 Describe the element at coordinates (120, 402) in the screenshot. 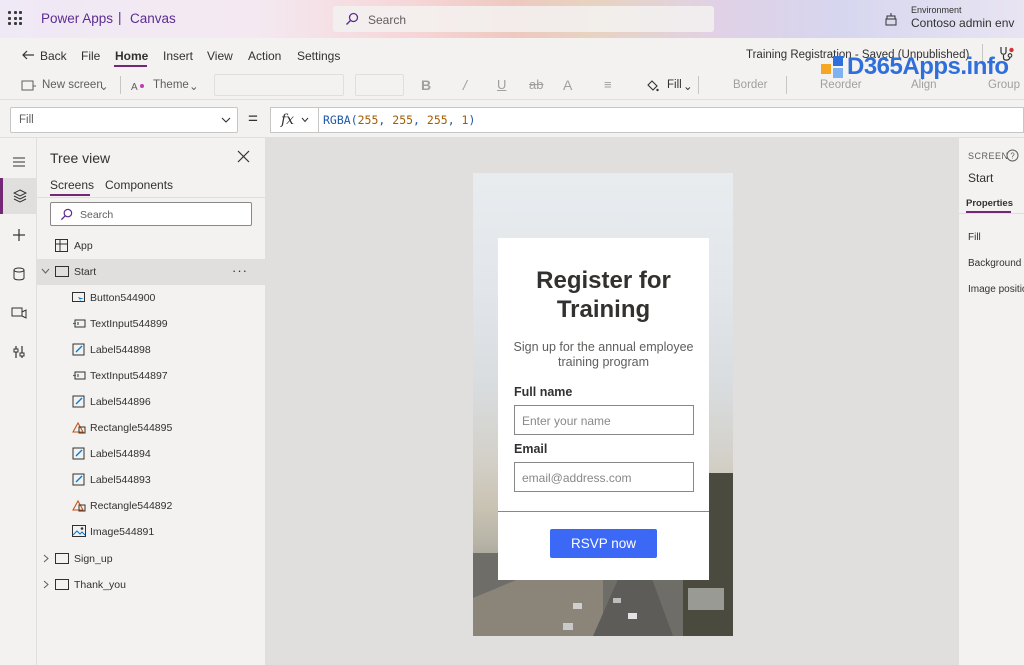

I see `tree-node-label: Label544896` at that location.